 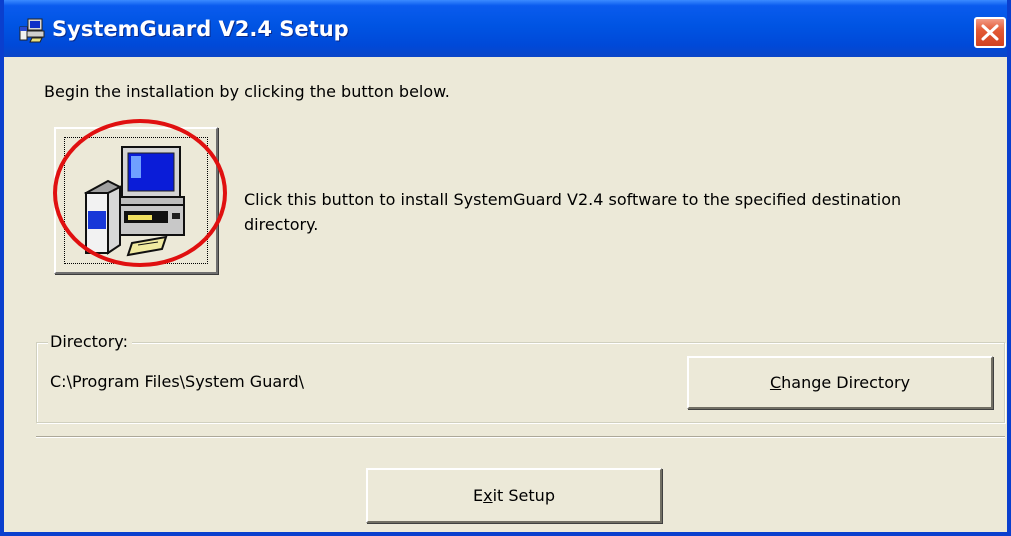 I want to click on directory-label: Directory:, so click(x=90, y=341).